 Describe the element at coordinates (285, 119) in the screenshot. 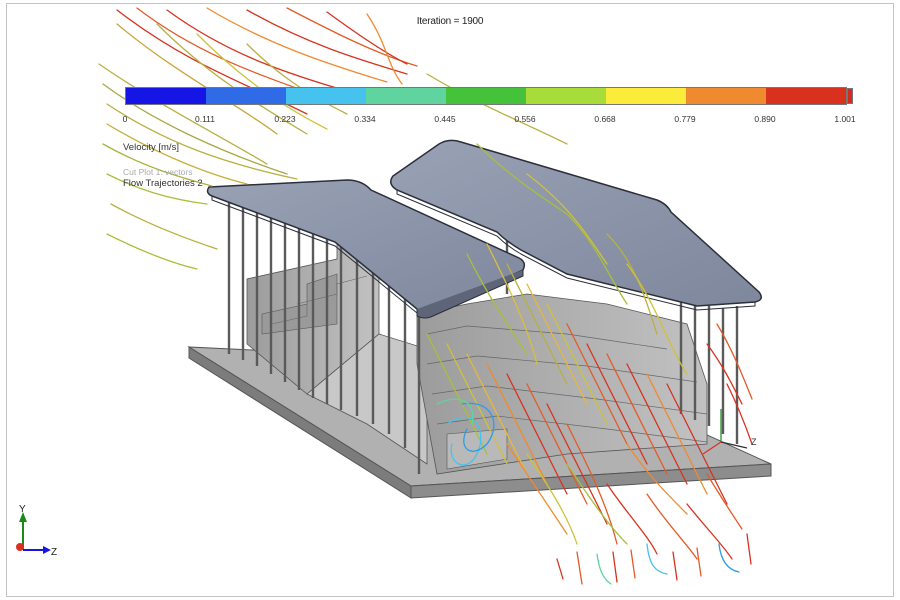

I see `colorbar-tick-label: 0.223` at that location.